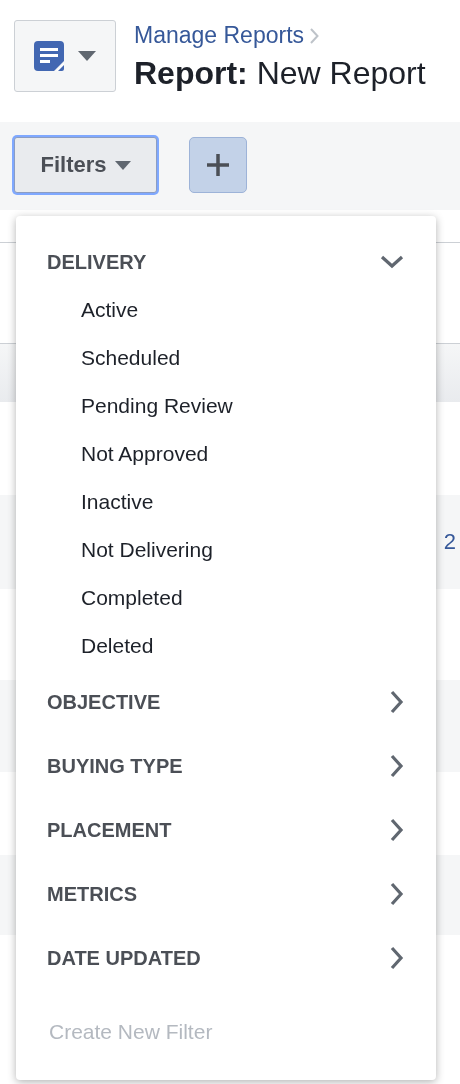 This screenshot has width=460, height=1084. I want to click on filters-button: Filters, so click(85, 165).